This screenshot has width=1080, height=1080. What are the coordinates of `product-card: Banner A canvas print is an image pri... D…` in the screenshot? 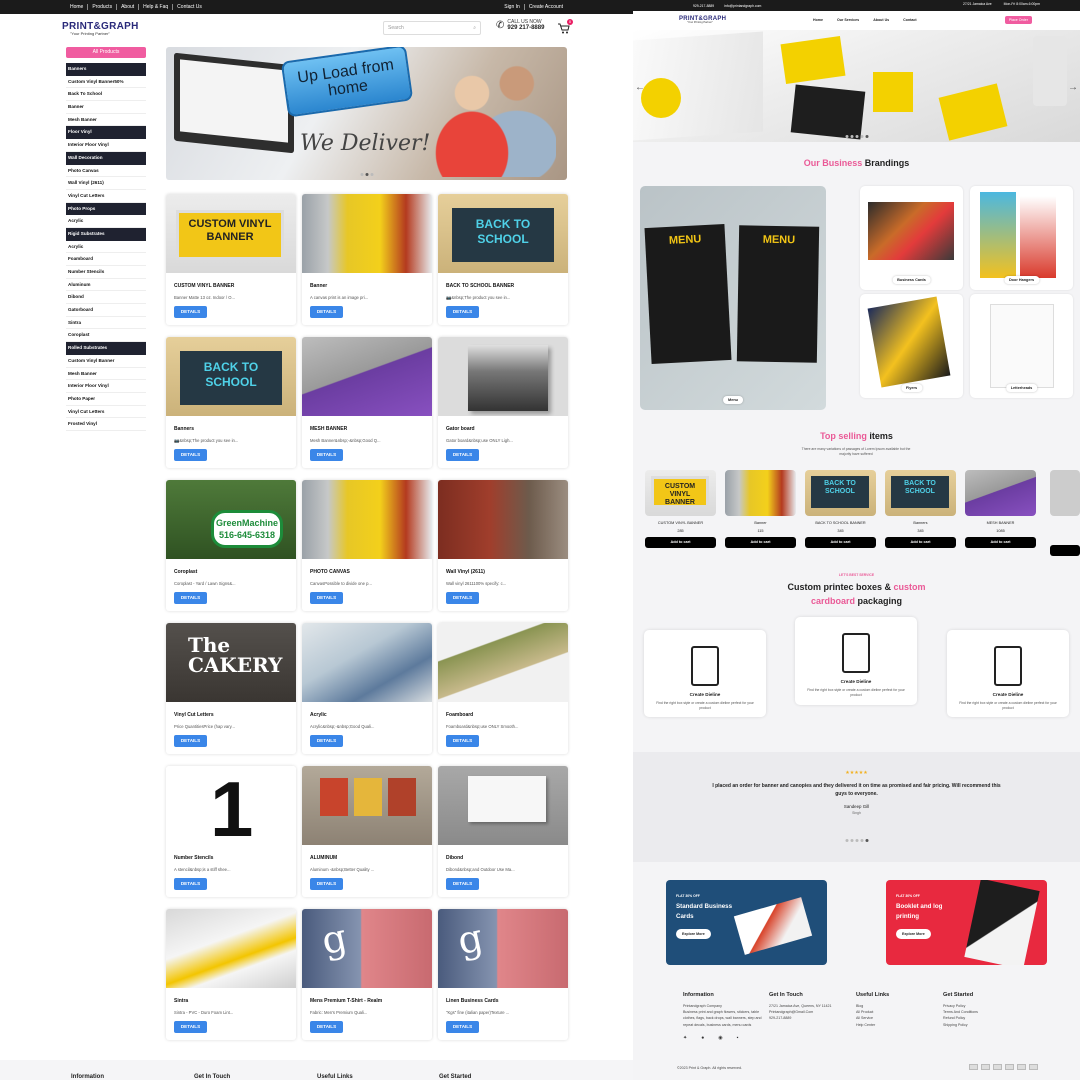 It's located at (367, 259).